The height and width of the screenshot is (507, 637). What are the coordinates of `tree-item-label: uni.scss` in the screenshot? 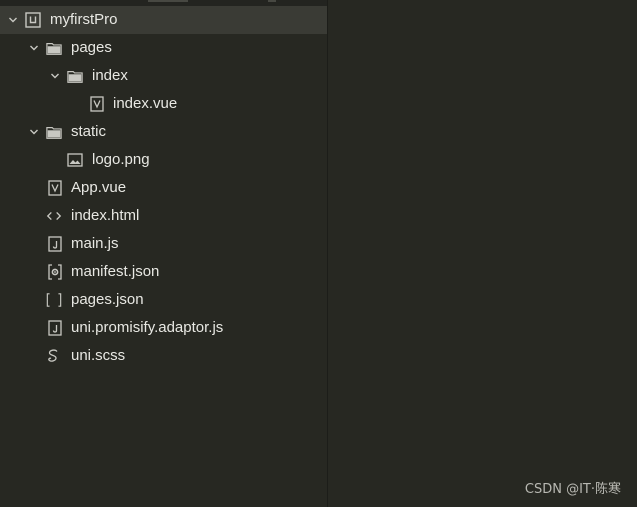 It's located at (98, 355).